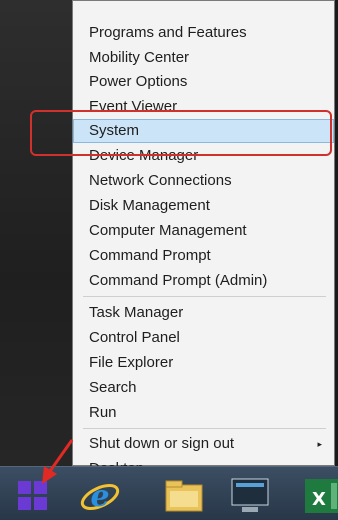 This screenshot has height=520, width=338. I want to click on excel-icon: X, so click(319, 495).